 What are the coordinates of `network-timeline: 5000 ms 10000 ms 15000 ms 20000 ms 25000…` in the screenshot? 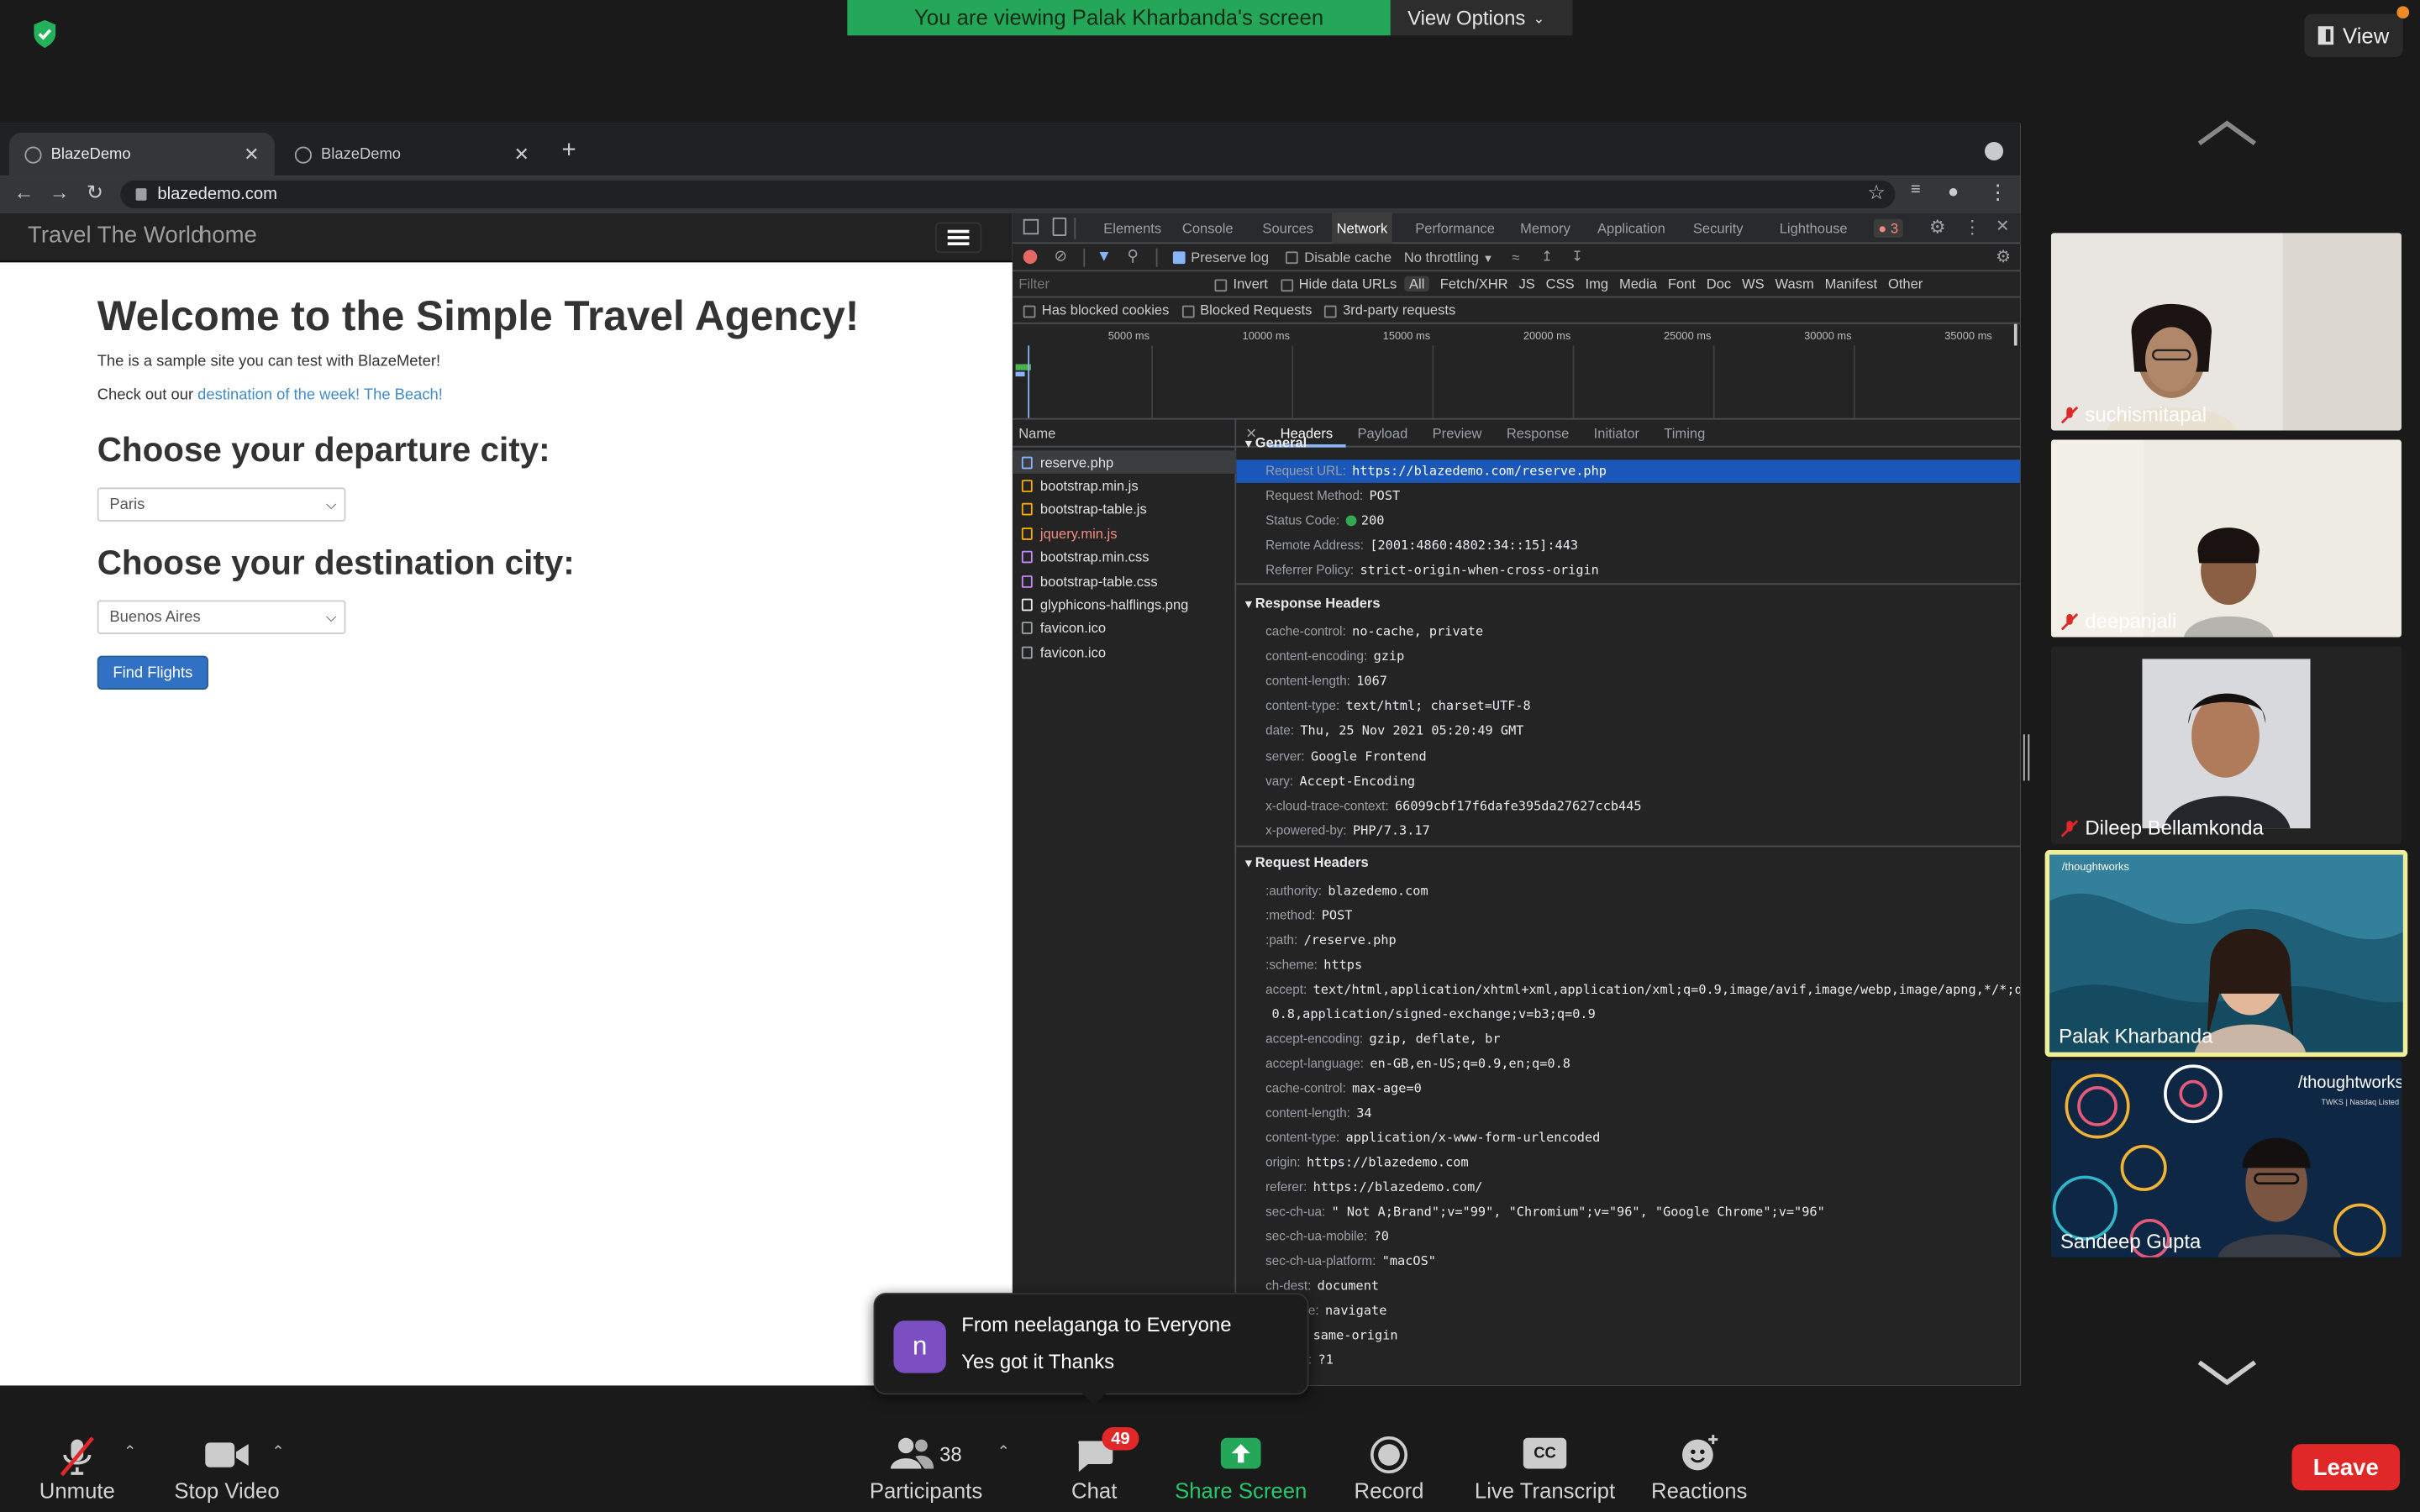 It's located at (1516, 371).